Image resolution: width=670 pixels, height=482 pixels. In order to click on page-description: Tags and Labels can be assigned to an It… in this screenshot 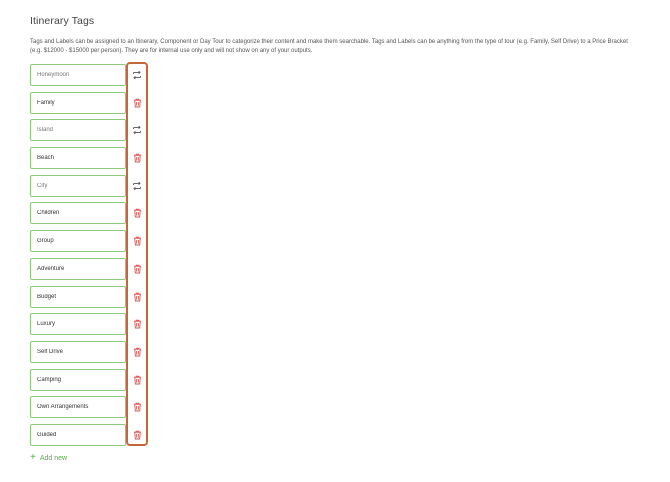, I will do `click(329, 46)`.